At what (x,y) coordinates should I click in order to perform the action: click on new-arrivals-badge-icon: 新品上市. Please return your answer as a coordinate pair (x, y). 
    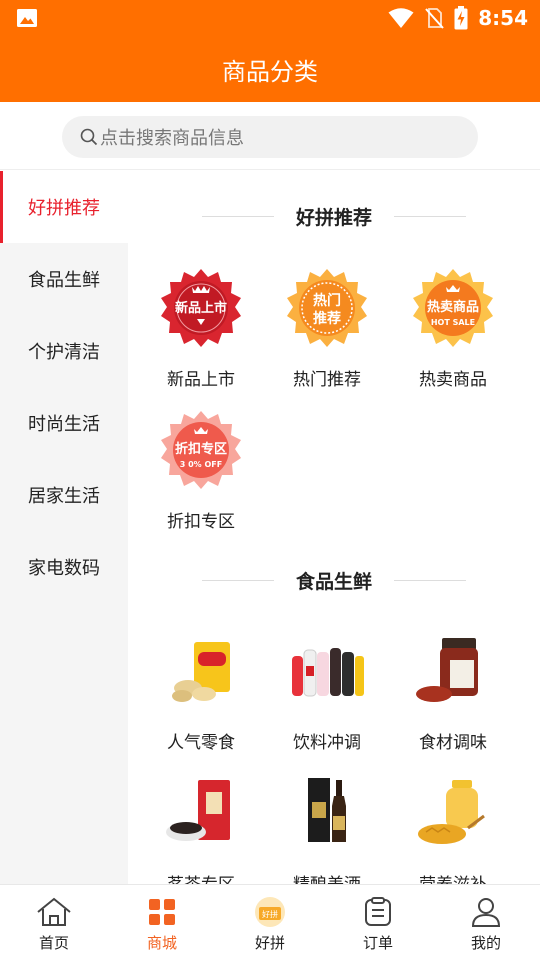
    Looking at the image, I should click on (201, 308).